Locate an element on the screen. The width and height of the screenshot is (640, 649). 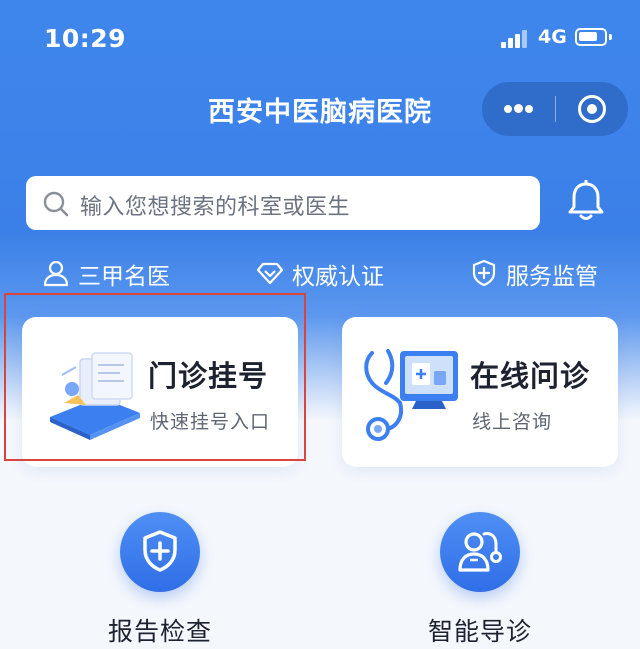
network-type: 4G is located at coordinates (552, 37).